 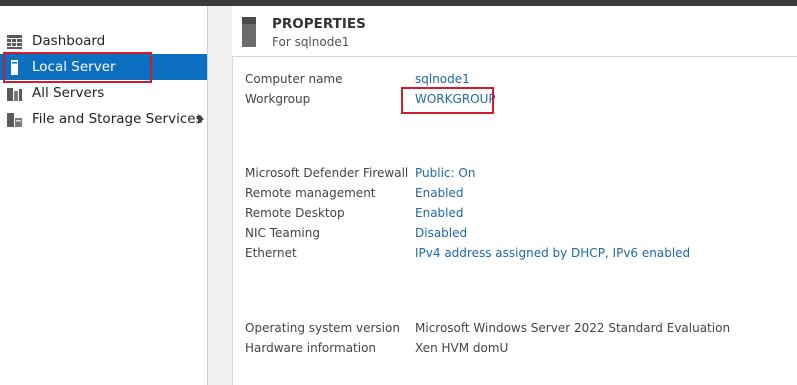 I want to click on server-icon, so click(x=14, y=67).